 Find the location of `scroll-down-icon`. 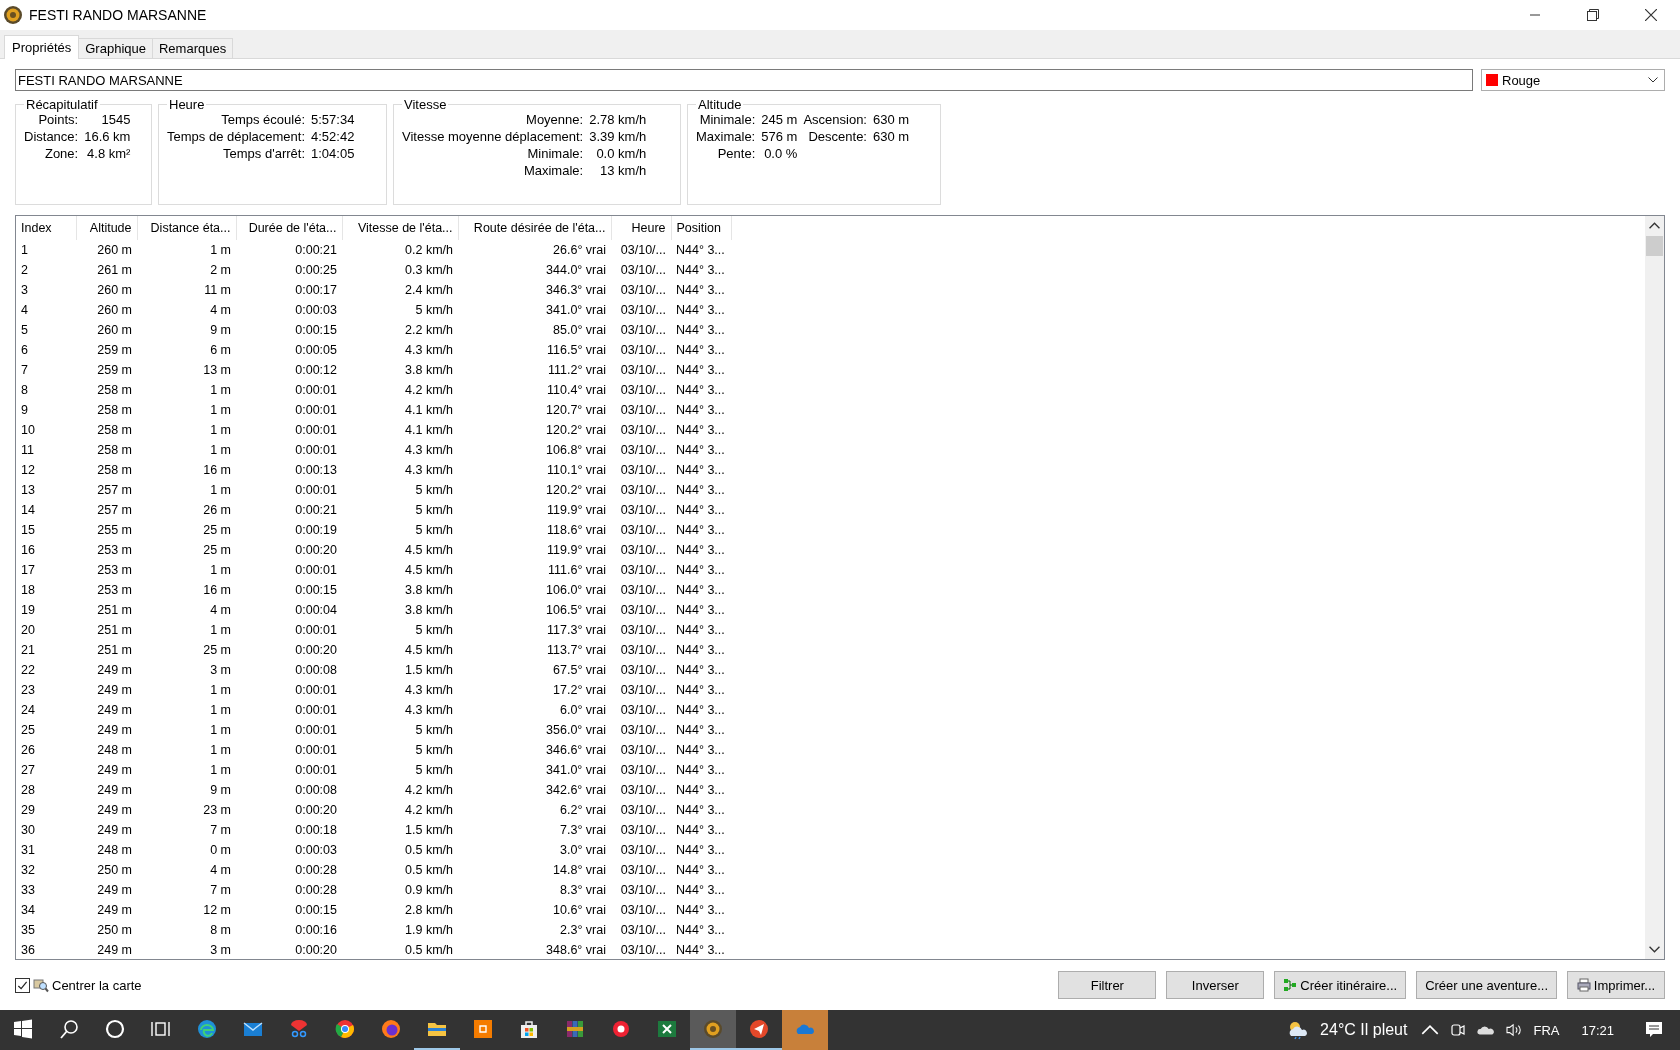

scroll-down-icon is located at coordinates (1654, 949).